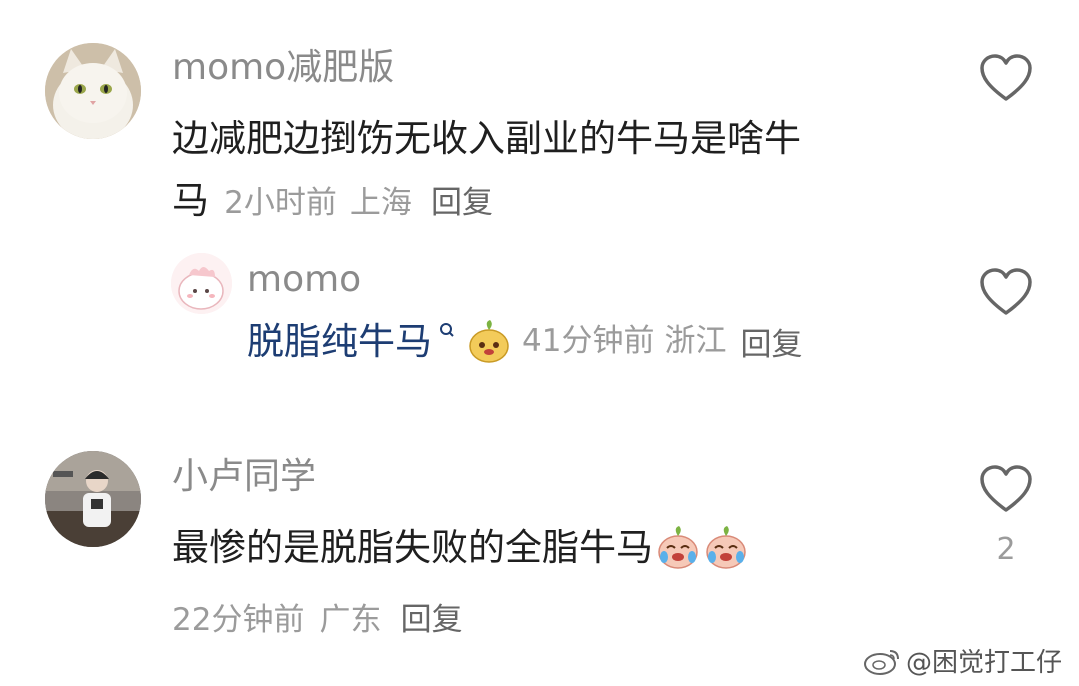 This screenshot has width=1079, height=686. I want to click on search-icon, so click(447, 332).